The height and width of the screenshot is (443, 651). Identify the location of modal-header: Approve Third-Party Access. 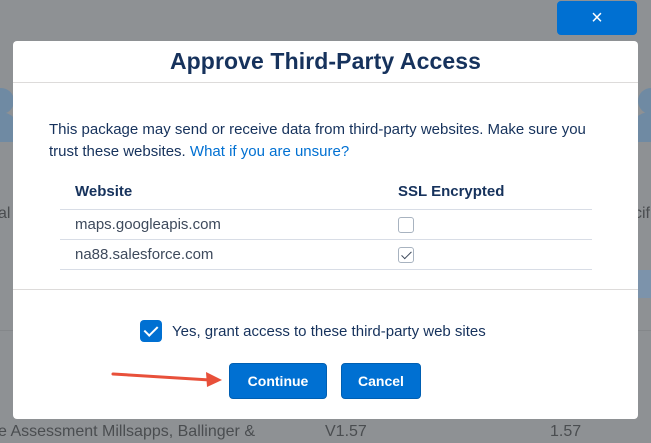
(325, 62).